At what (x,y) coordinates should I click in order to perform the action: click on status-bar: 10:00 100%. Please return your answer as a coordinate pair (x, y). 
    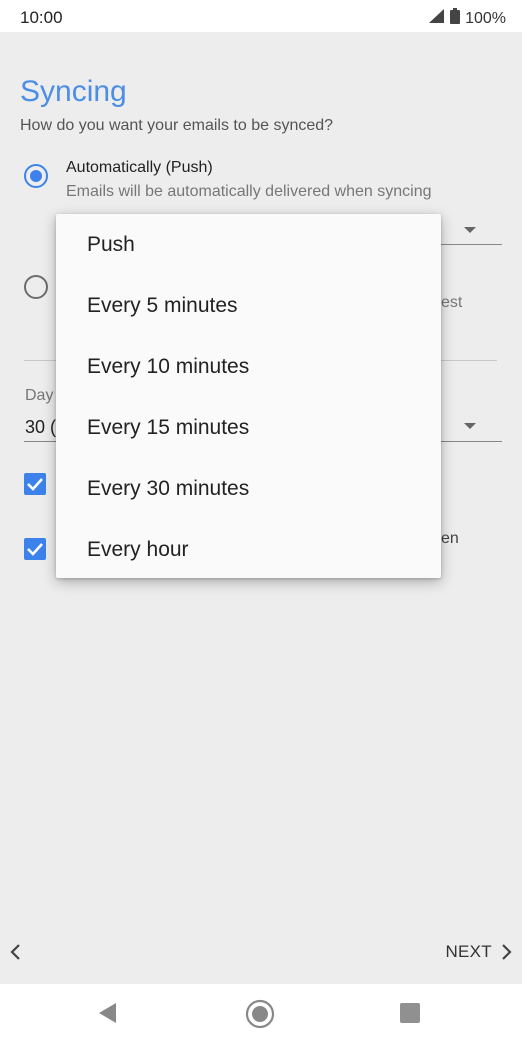
    Looking at the image, I should click on (261, 16).